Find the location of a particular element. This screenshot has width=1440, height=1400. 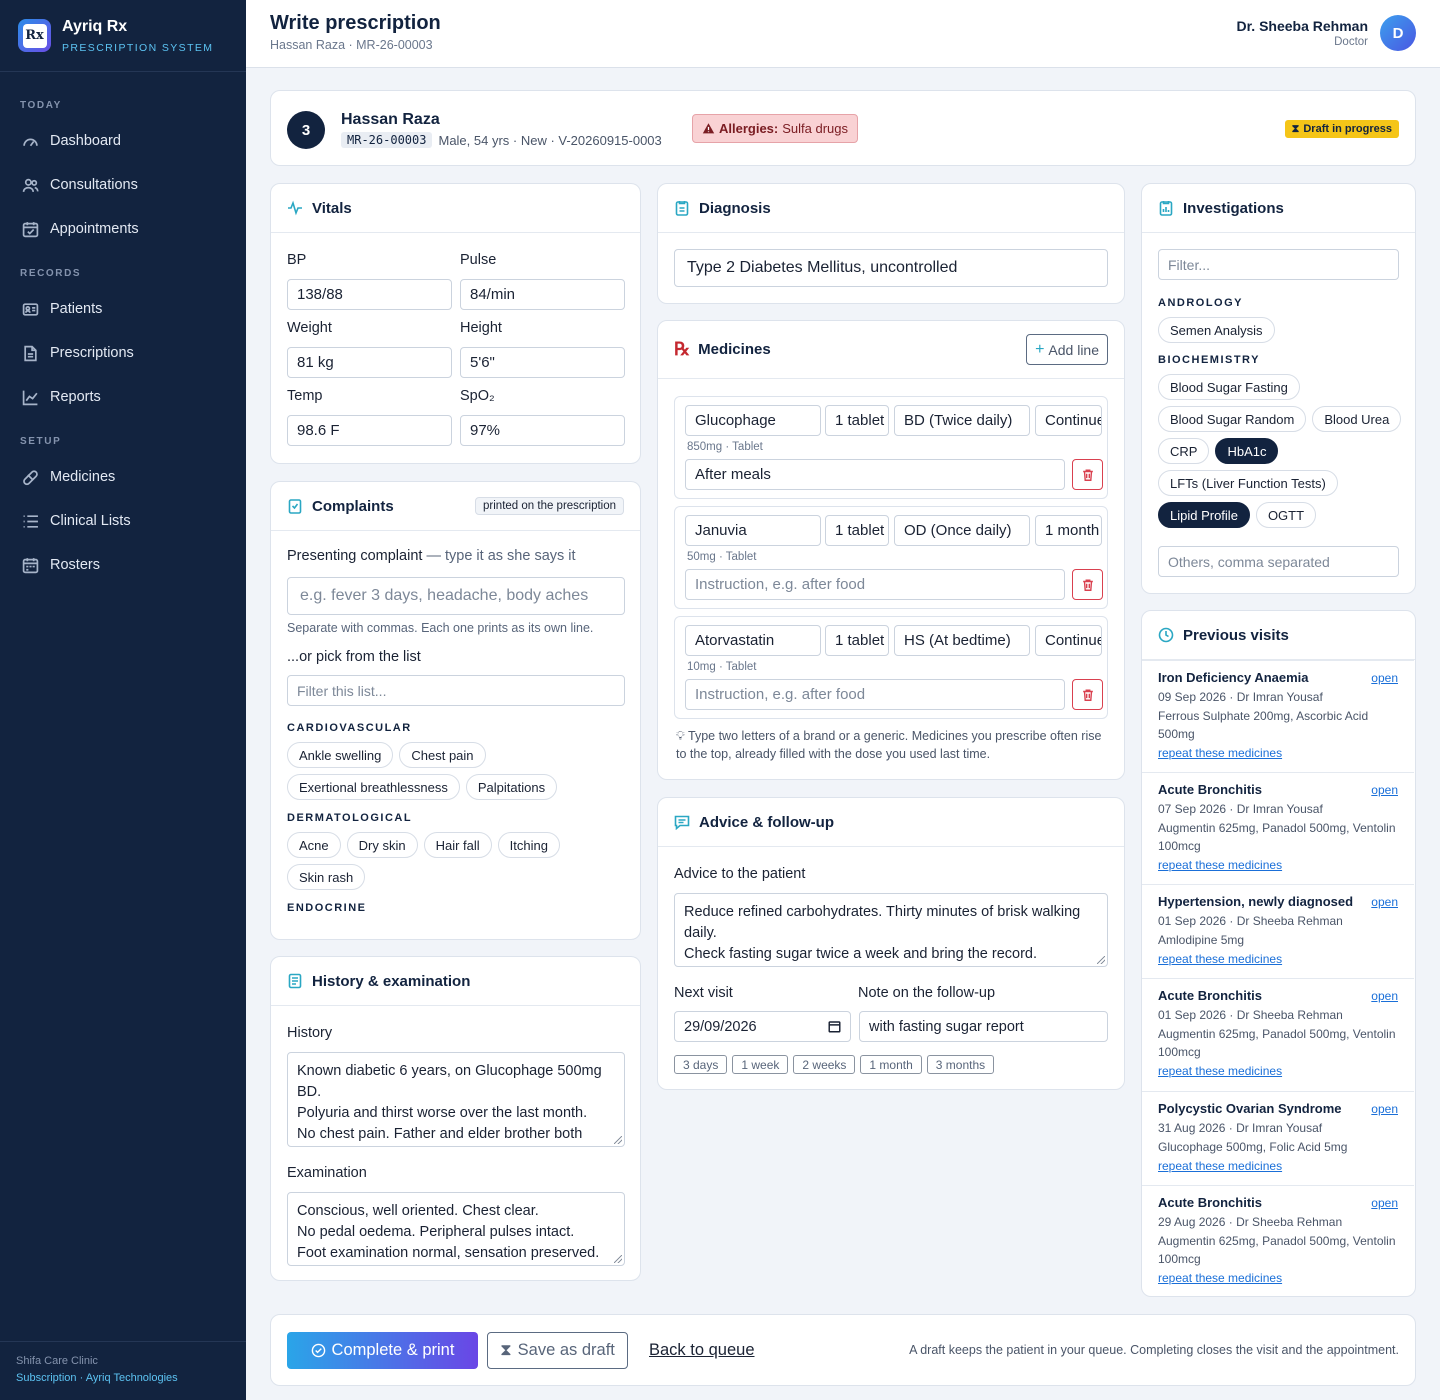

visit-diagnosis: Iron Deficiency Anaemia is located at coordinates (1233, 677).